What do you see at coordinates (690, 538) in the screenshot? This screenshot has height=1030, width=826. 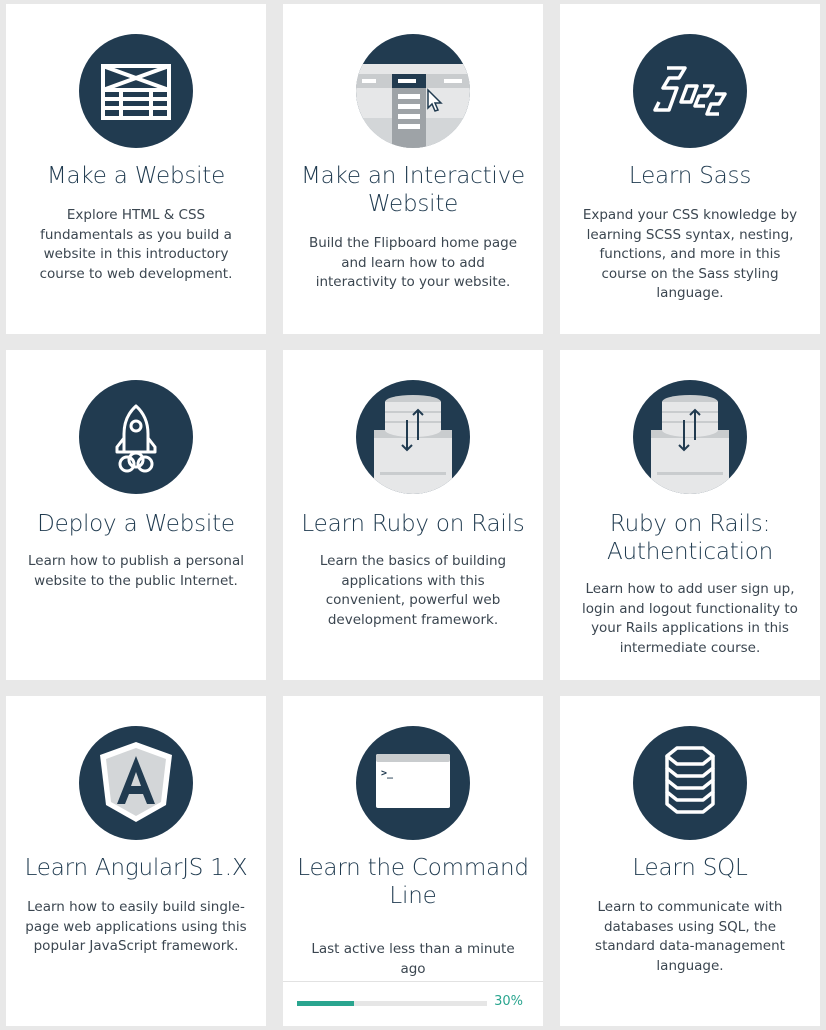 I see `course-title: Ruby on Rails: Authentication` at bounding box center [690, 538].